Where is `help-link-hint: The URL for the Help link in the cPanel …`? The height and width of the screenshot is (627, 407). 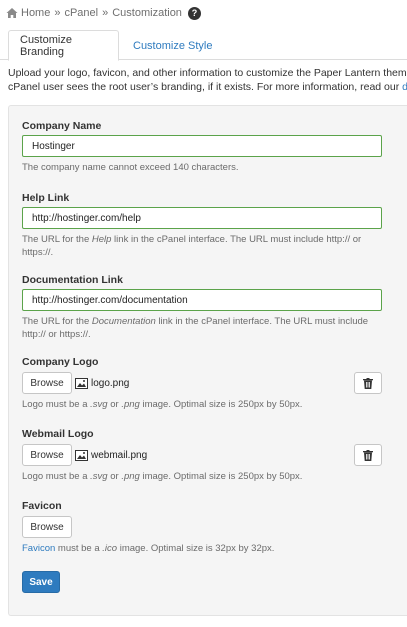 help-link-hint: The URL for the Help link in the cPanel … is located at coordinates (192, 246).